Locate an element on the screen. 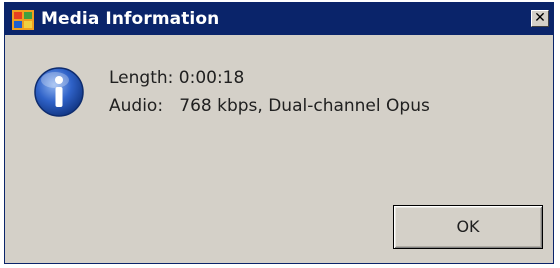 The height and width of the screenshot is (268, 560). audio-line: Audio: 768 kbps, Dual-channel Opus is located at coordinates (269, 106).